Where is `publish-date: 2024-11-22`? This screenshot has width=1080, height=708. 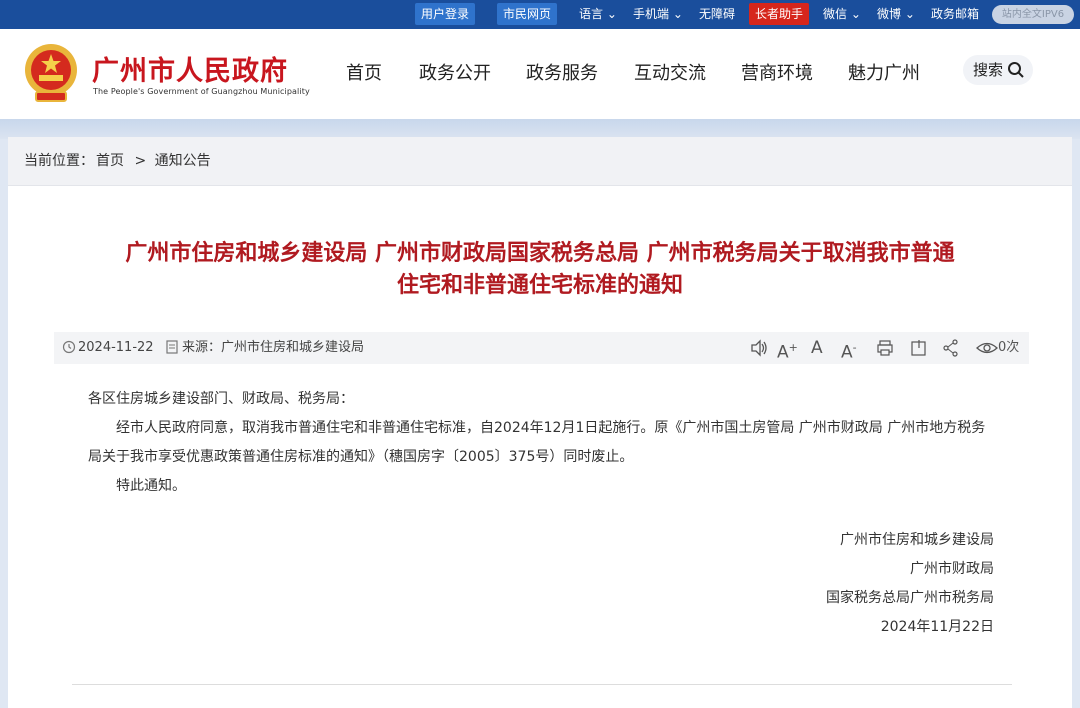
publish-date: 2024-11-22 is located at coordinates (116, 347).